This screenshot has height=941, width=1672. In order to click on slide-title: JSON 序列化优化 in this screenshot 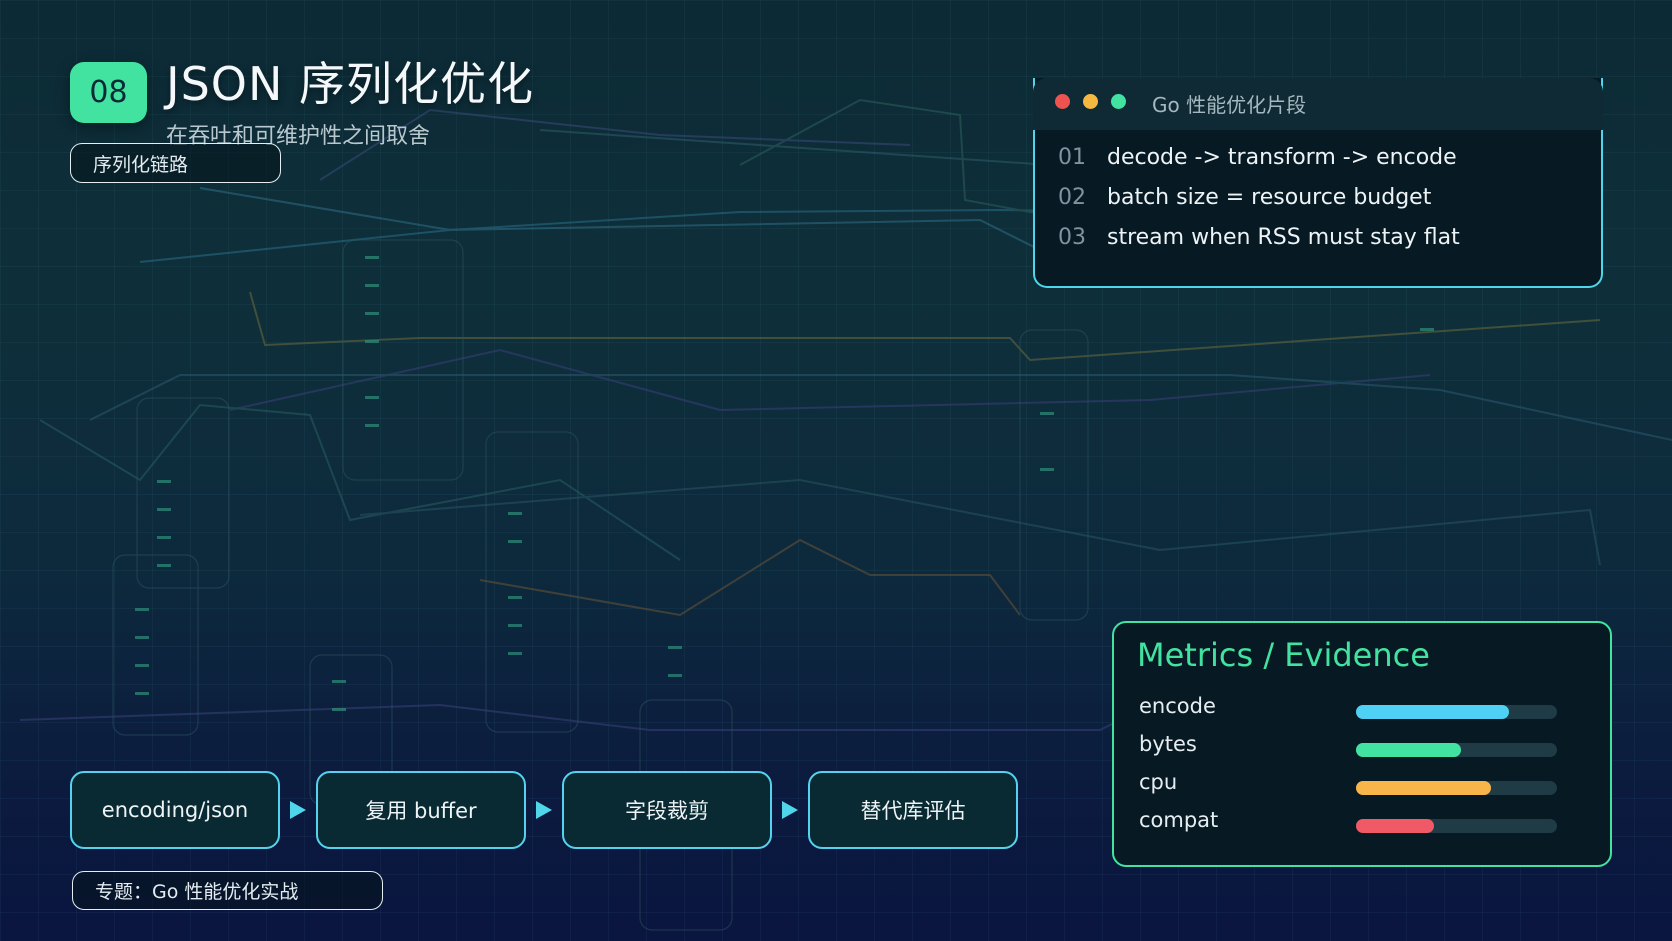, I will do `click(350, 84)`.